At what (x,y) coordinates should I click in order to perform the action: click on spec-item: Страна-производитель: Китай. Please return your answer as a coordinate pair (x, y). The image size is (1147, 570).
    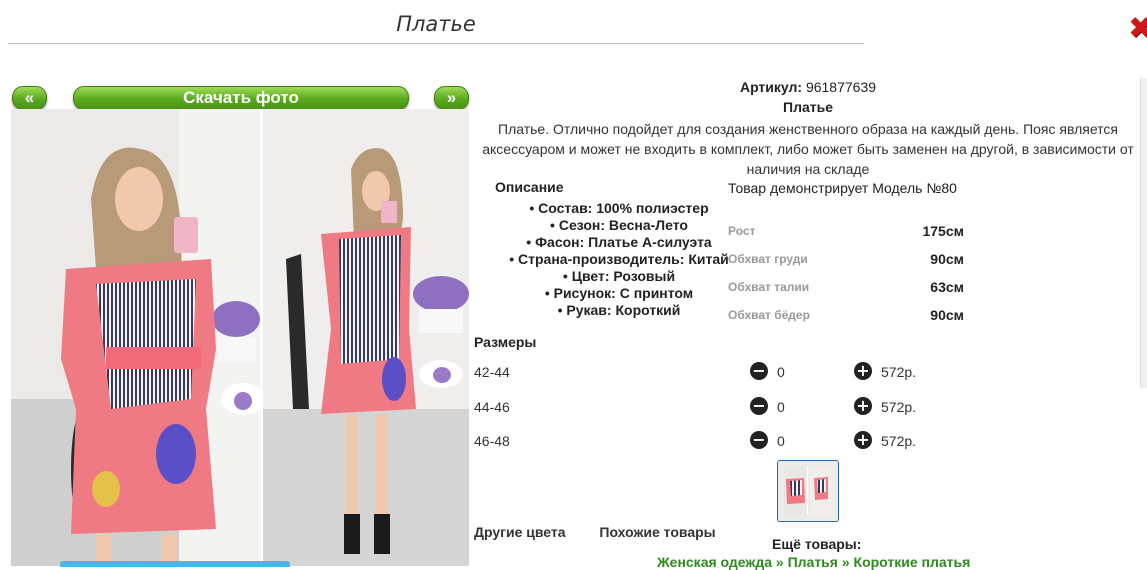
    Looking at the image, I should click on (619, 259).